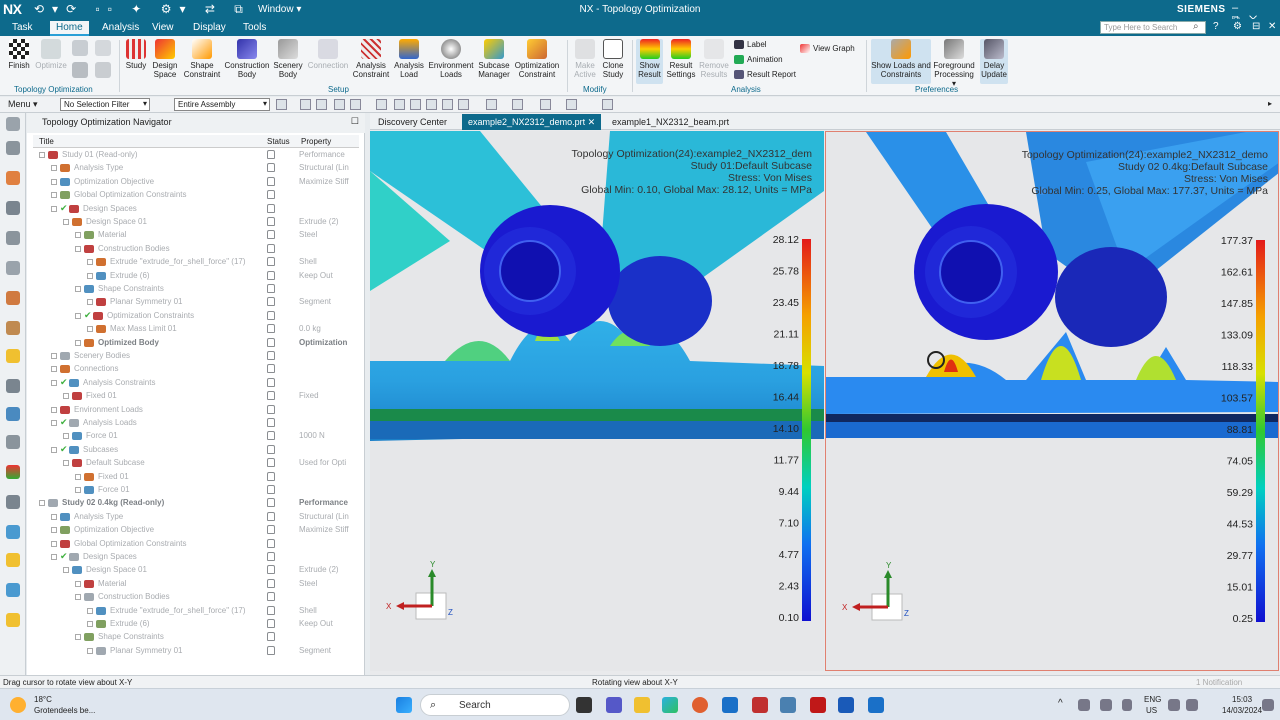  I want to click on weather-temp: 18°C, so click(43, 699).